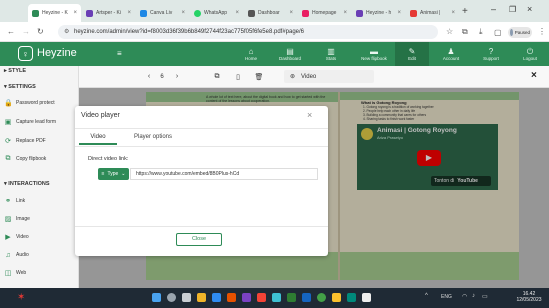  I want to click on prev-page-button: ‹, so click(149, 76).